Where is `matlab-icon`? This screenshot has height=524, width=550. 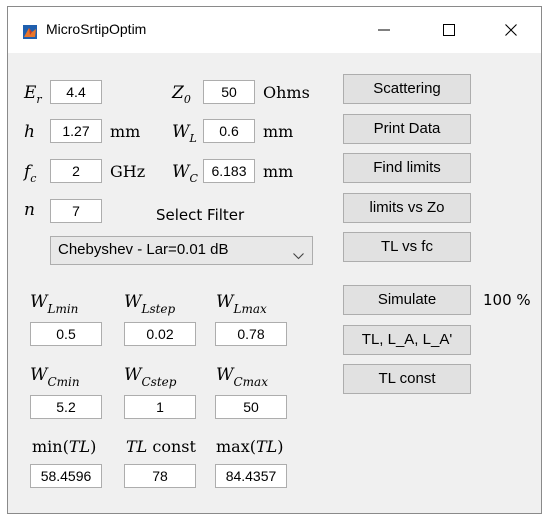 matlab-icon is located at coordinates (30, 31).